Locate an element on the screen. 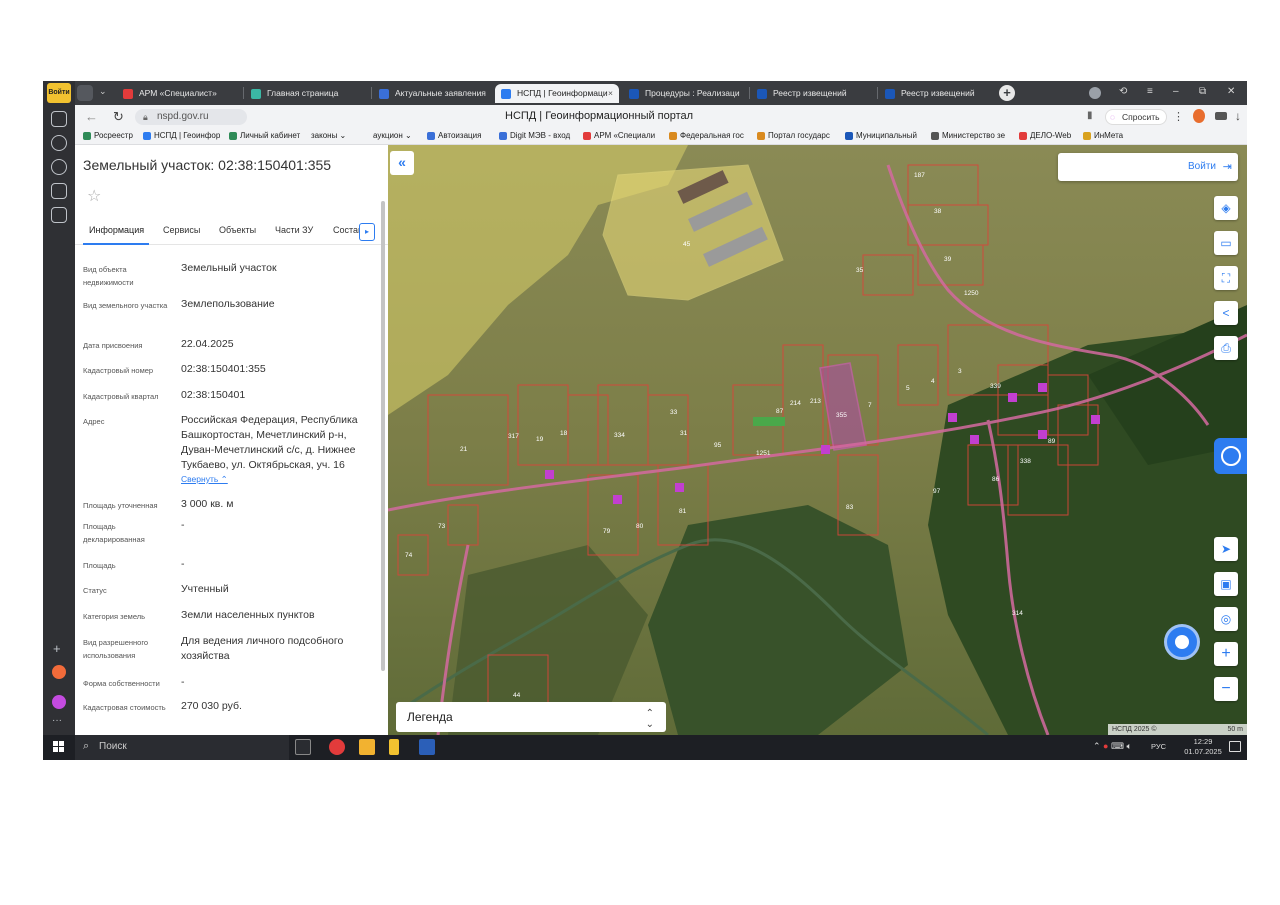 Image resolution: width=1280 pixels, height=905 pixels. page-title: НСПД | Геоинформационный портал is located at coordinates (599, 116).